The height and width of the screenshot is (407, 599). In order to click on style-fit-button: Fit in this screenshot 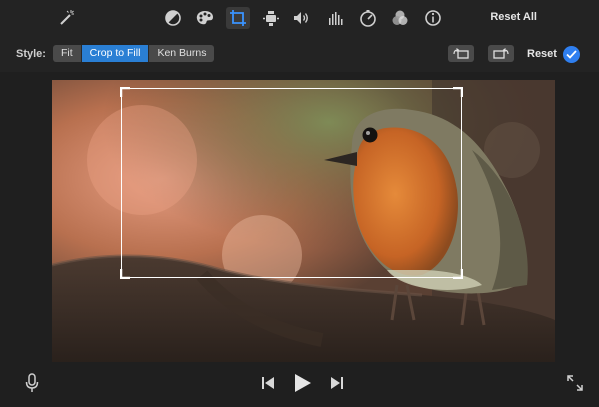, I will do `click(67, 53)`.